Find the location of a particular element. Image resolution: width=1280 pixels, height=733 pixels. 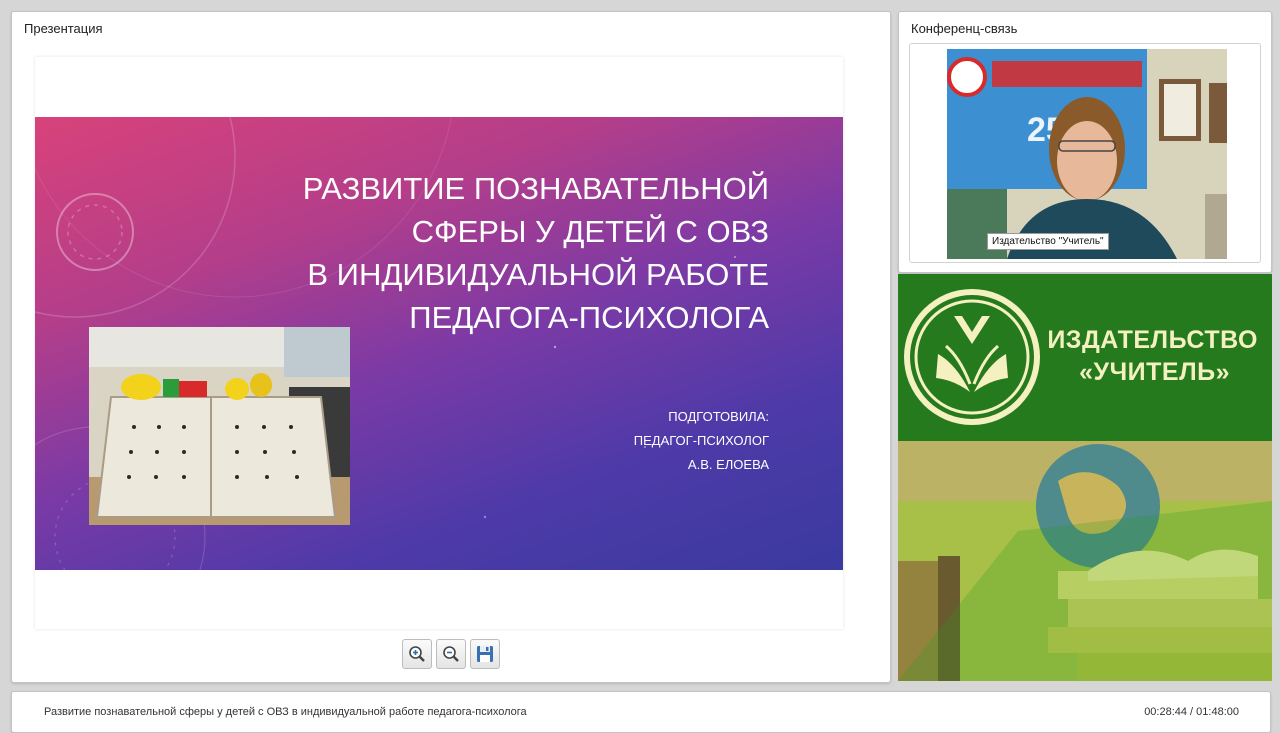

presentation-panel-title: Презентация is located at coordinates (63, 28).